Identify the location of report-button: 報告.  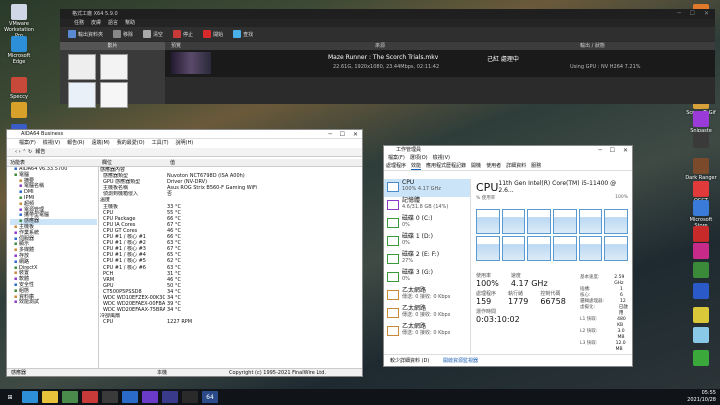
(40, 152).